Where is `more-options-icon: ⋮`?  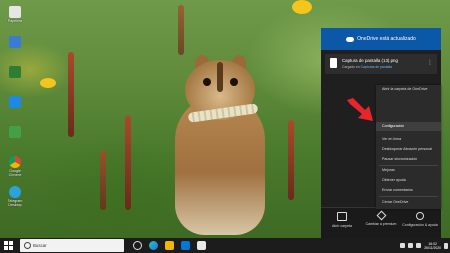 more-options-icon: ⋮ is located at coordinates (430, 62).